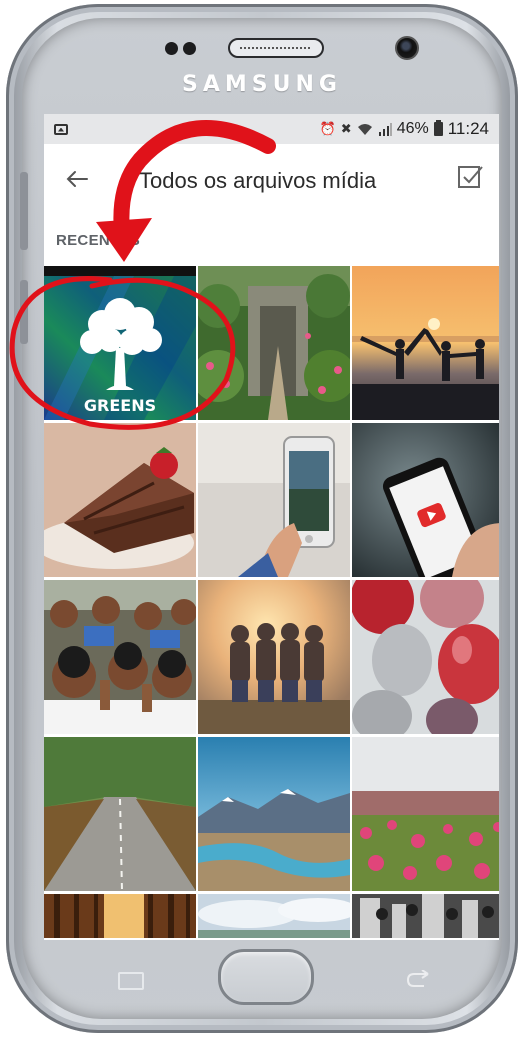  Describe the element at coordinates (364, 129) in the screenshot. I see `wifi-icon` at that location.